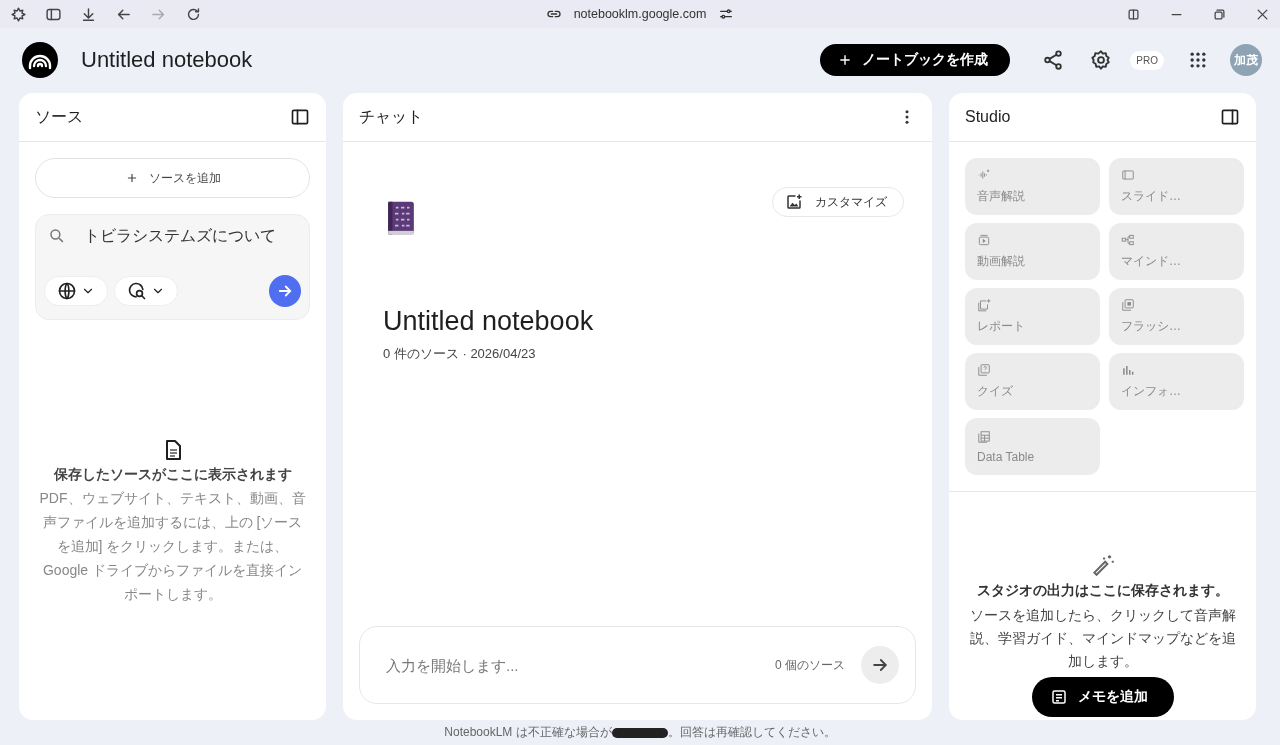  I want to click on globe-search-icon, so click(137, 291).